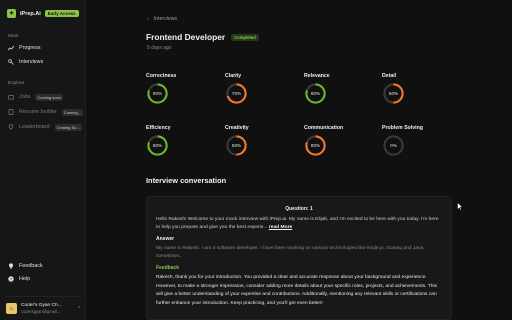  I want to click on chevron-up-icon: ⌃, so click(79, 308).